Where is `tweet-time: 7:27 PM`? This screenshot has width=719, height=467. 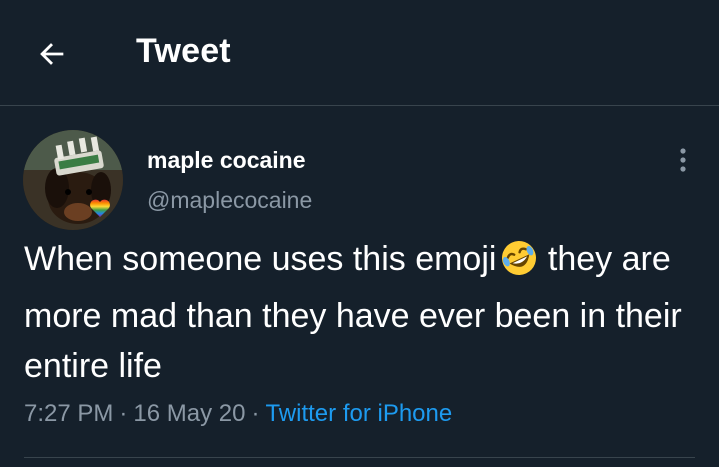 tweet-time: 7:27 PM is located at coordinates (68, 413).